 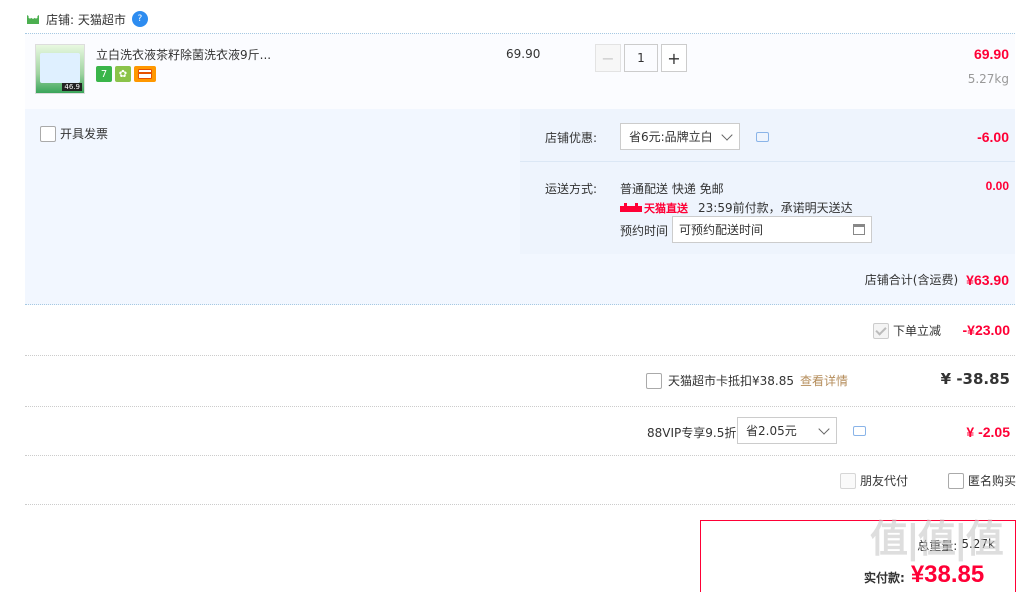 What do you see at coordinates (975, 379) in the screenshot?
I see `supermarket-card-value: ¥ -38.85` at bounding box center [975, 379].